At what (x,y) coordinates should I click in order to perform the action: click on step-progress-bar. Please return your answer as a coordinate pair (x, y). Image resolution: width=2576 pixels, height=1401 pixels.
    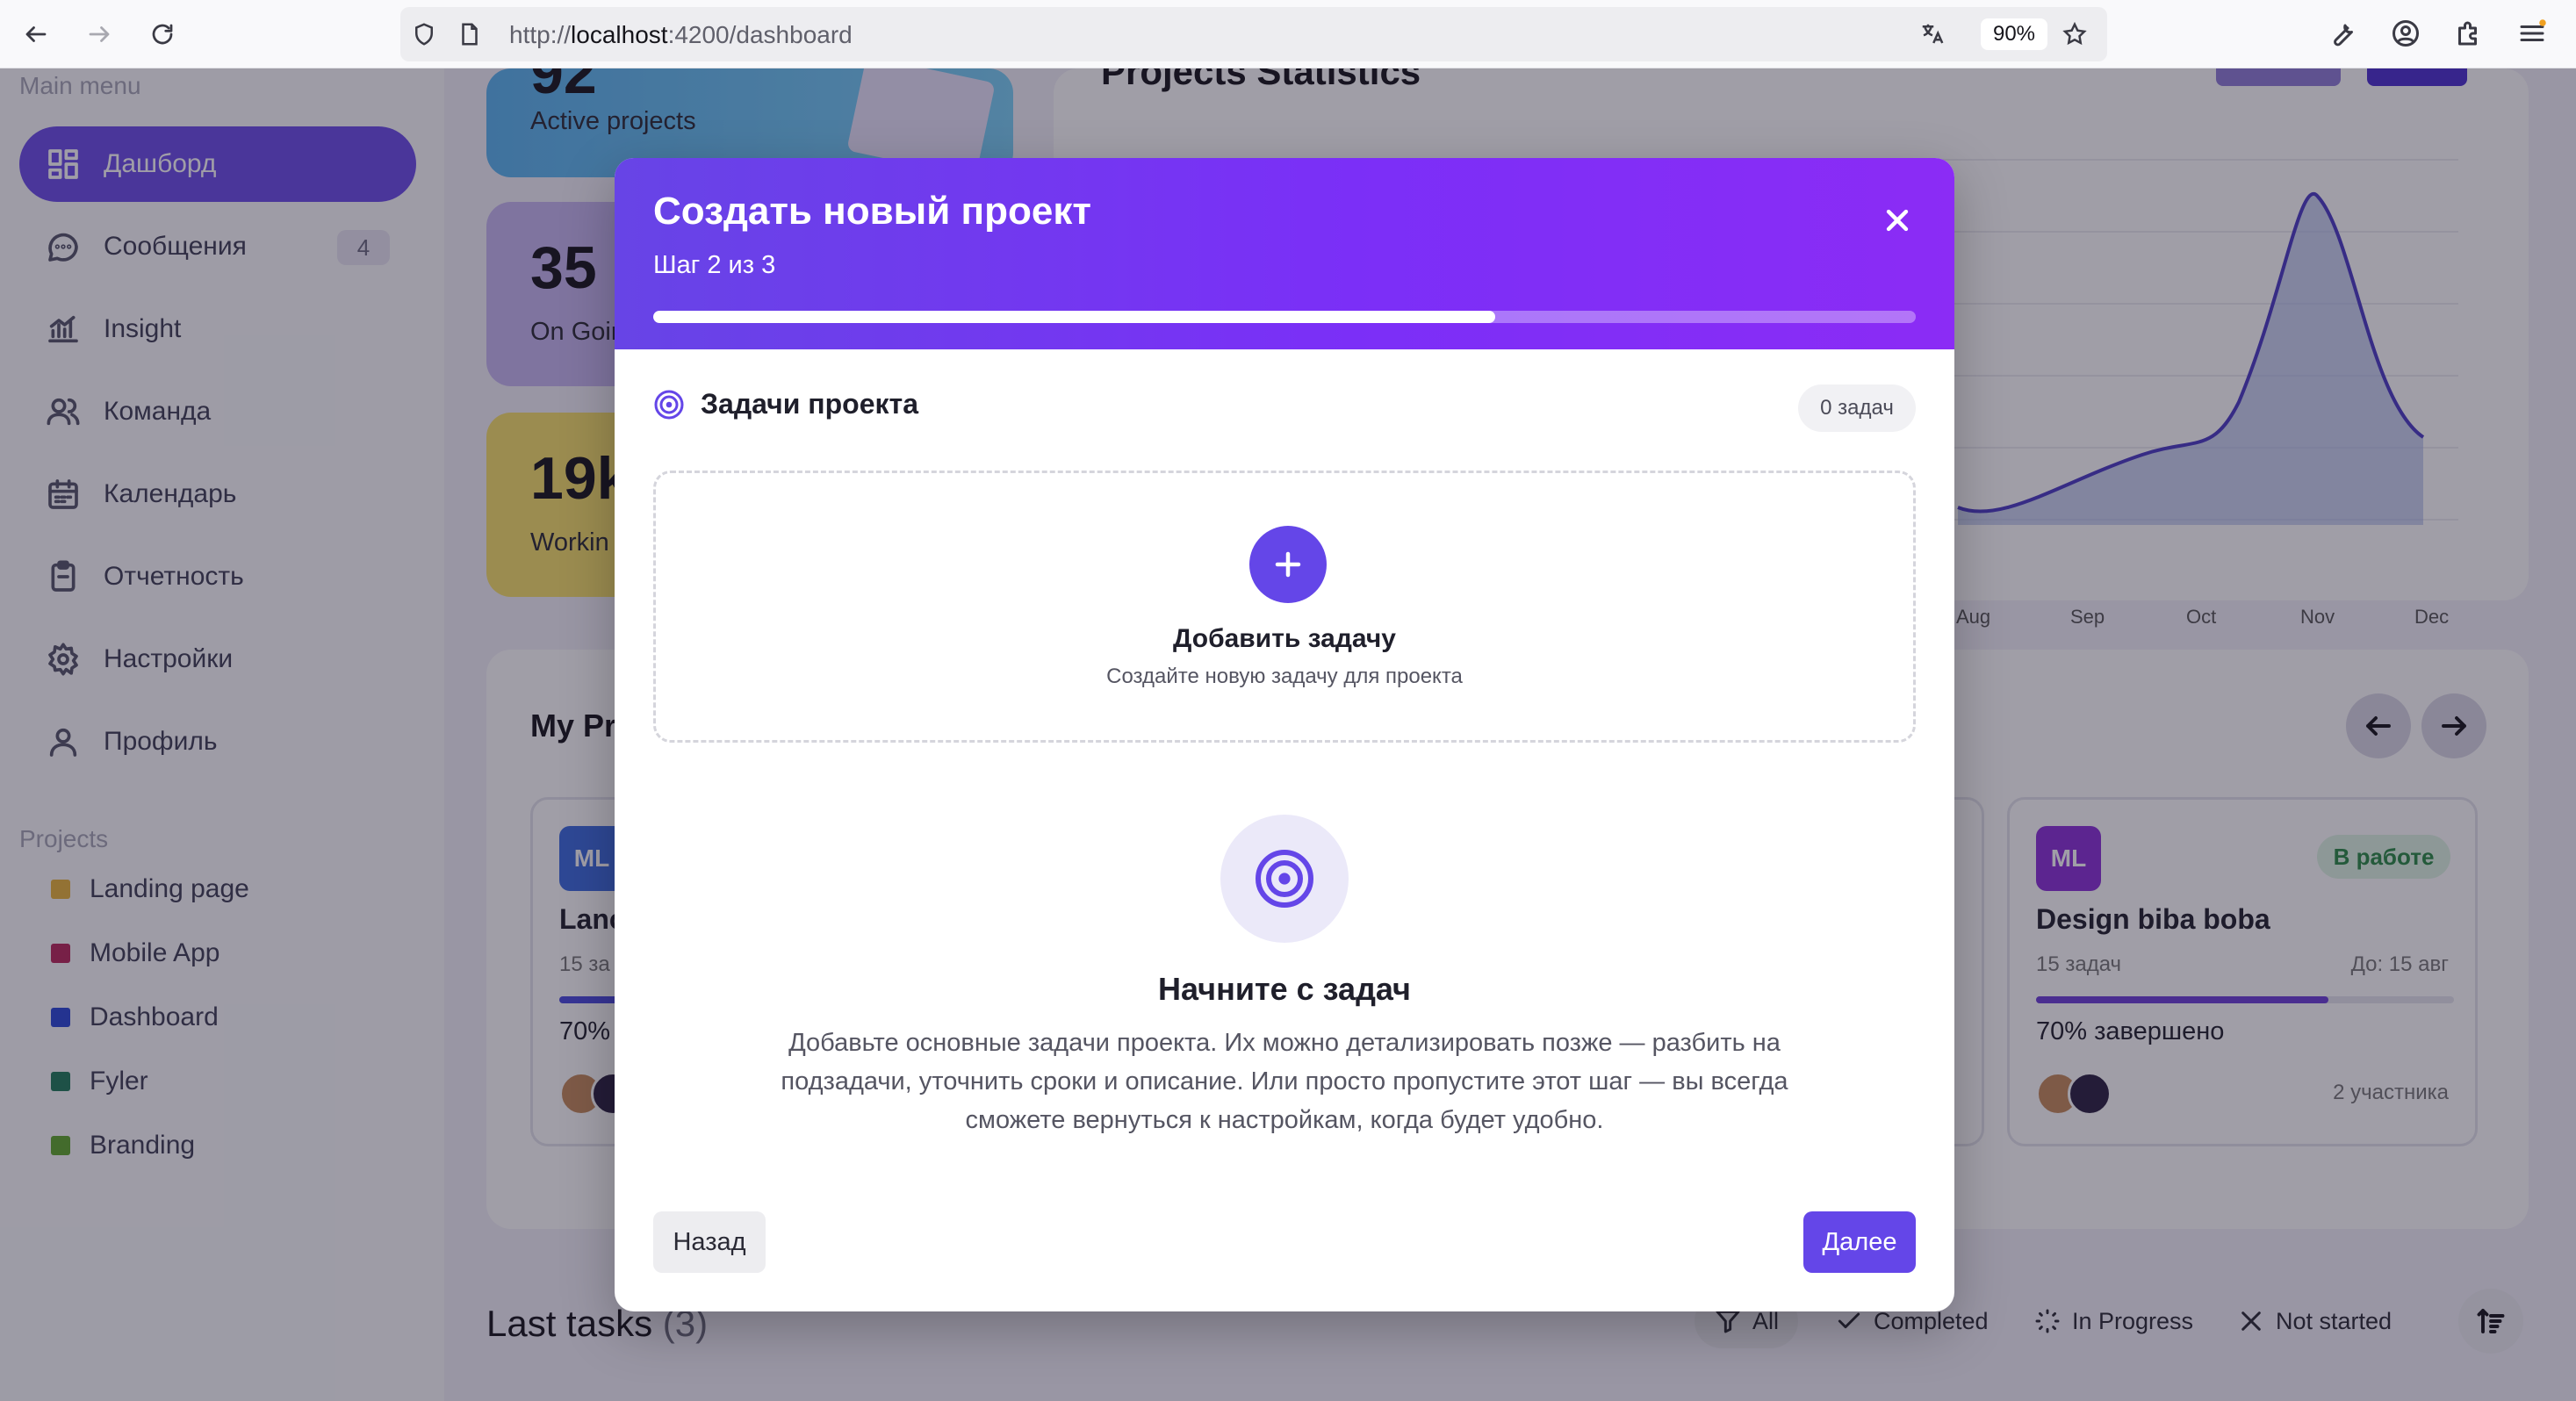
    Looking at the image, I should click on (1284, 317).